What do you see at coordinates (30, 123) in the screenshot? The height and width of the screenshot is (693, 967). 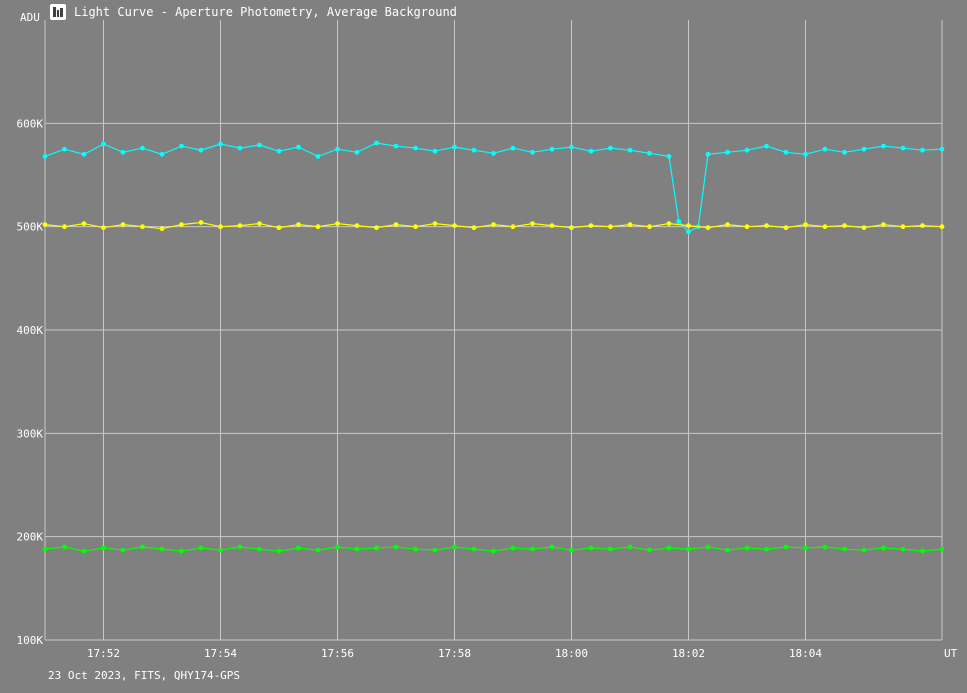 I see `y-tick-label: 600K` at bounding box center [30, 123].